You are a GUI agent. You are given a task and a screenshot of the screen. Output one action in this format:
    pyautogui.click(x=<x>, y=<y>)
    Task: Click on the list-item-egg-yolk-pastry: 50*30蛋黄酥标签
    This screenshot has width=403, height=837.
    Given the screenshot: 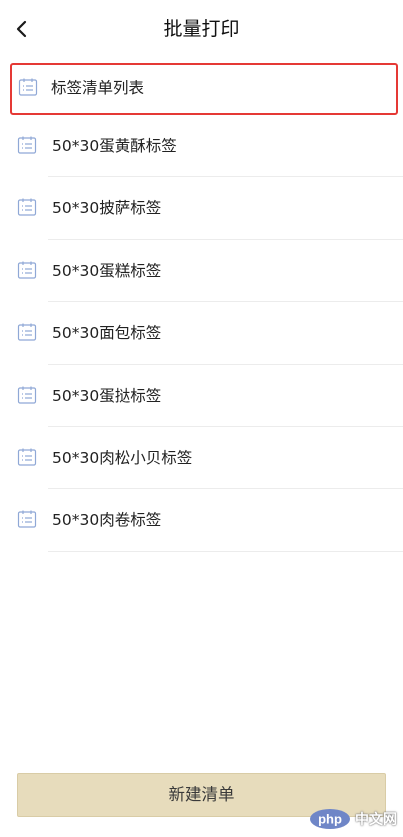 What is the action you would take?
    pyautogui.click(x=201, y=146)
    